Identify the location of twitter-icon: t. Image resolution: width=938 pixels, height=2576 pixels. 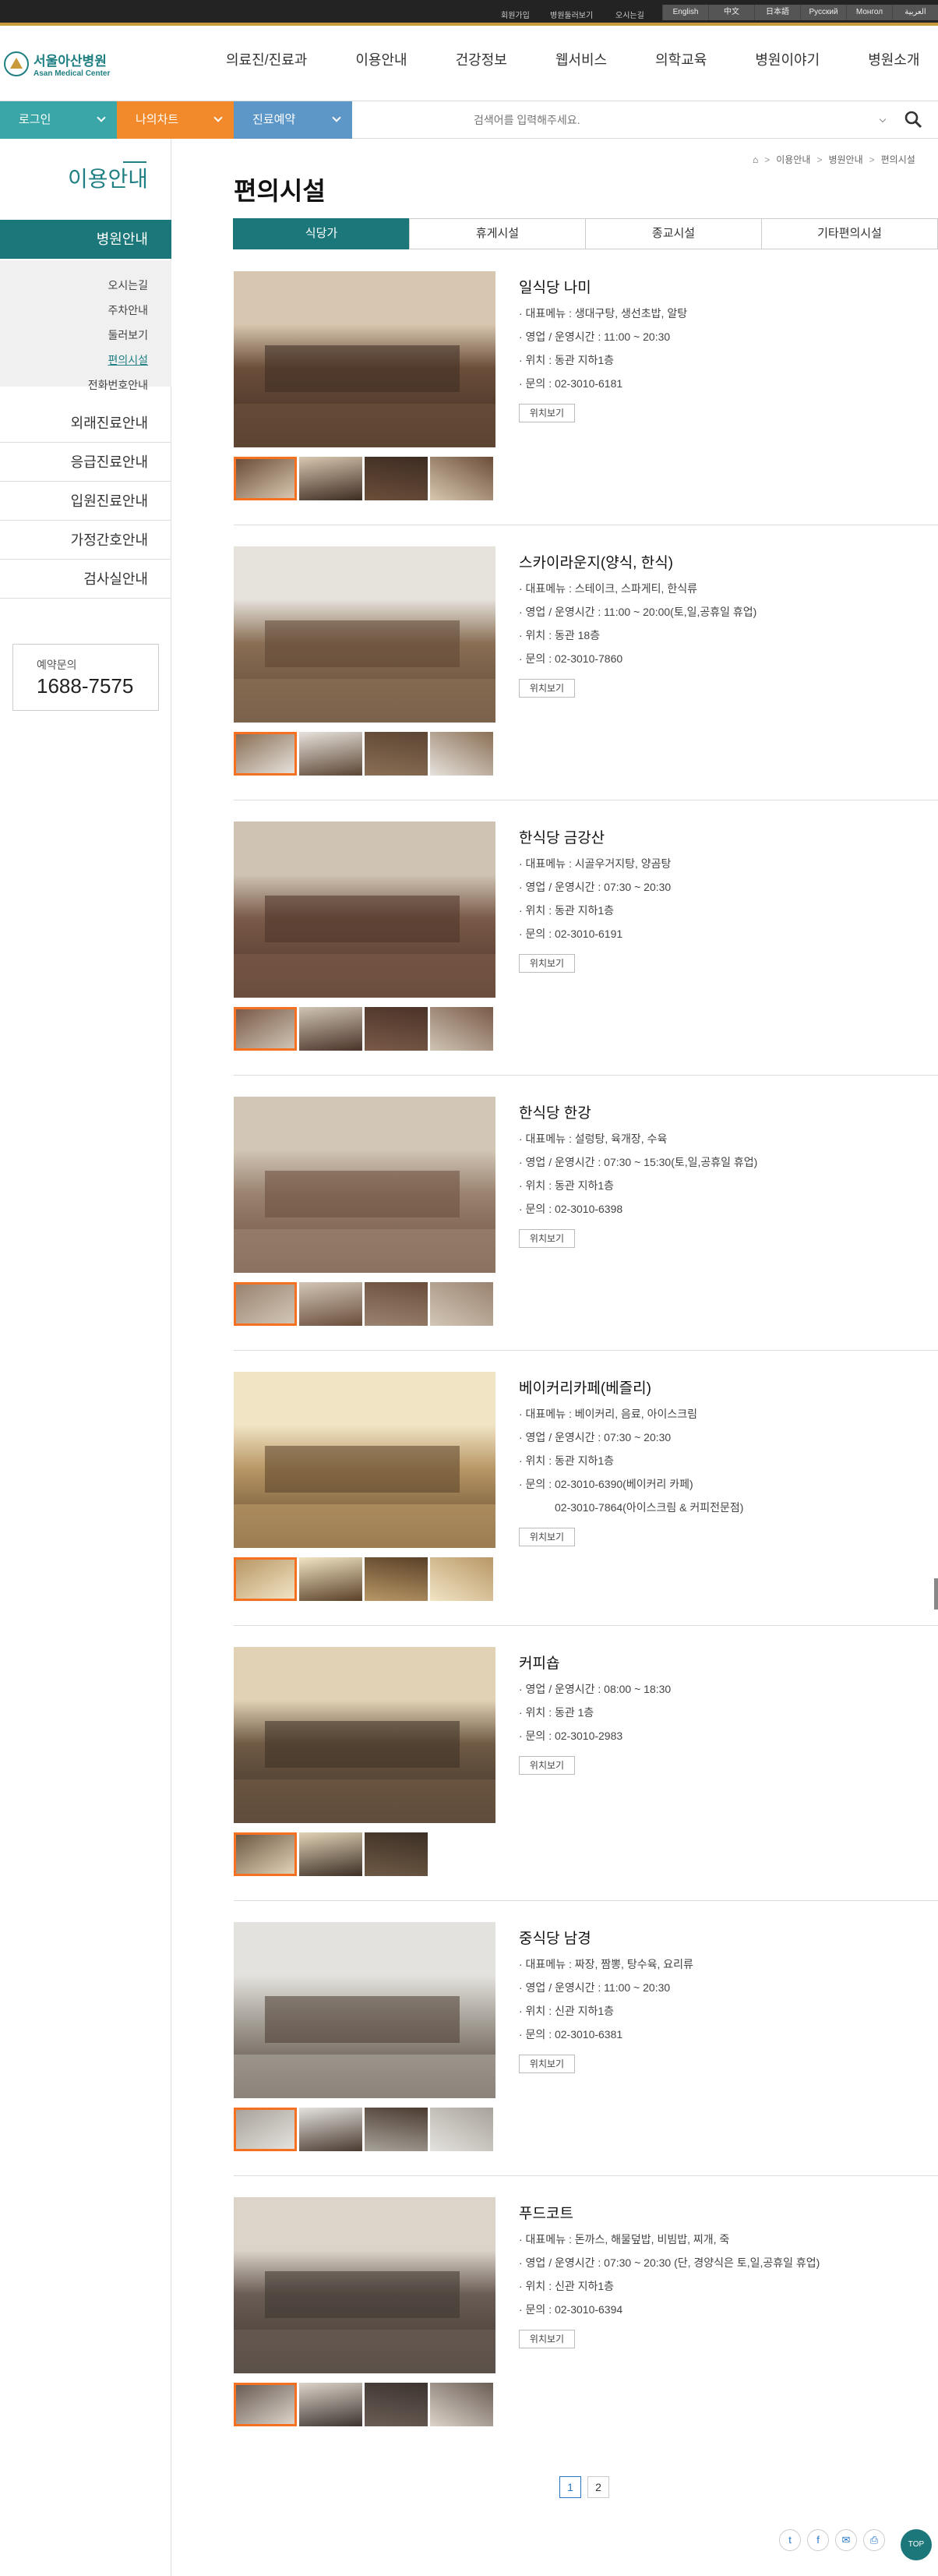
(790, 2540).